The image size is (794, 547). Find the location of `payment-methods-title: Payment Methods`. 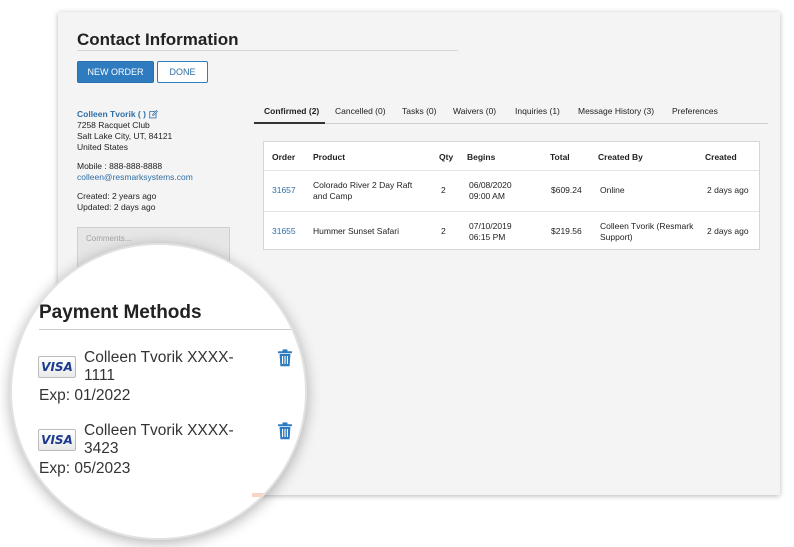

payment-methods-title: Payment Methods is located at coordinates (120, 312).